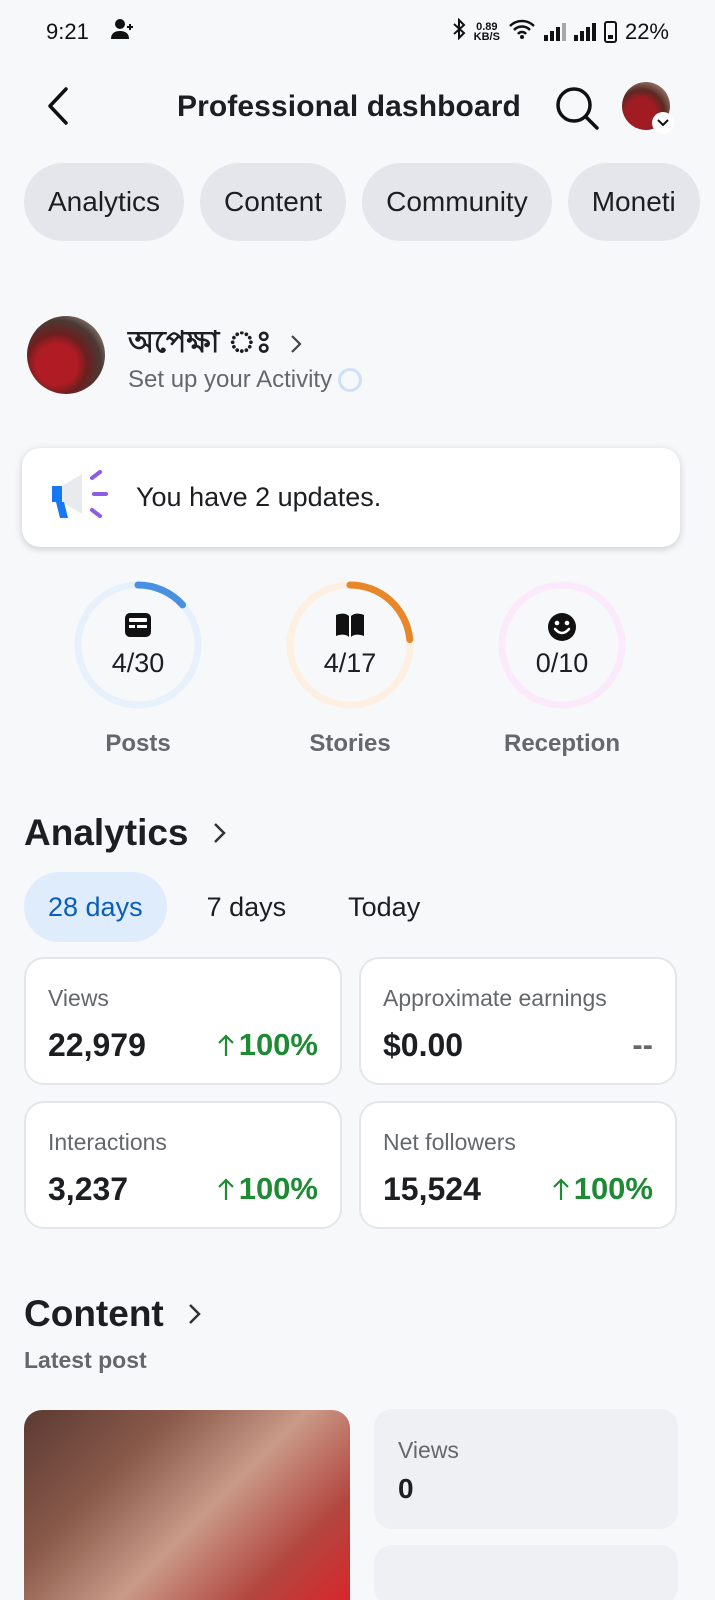 The width and height of the screenshot is (715, 1600). I want to click on back-button, so click(58, 106).